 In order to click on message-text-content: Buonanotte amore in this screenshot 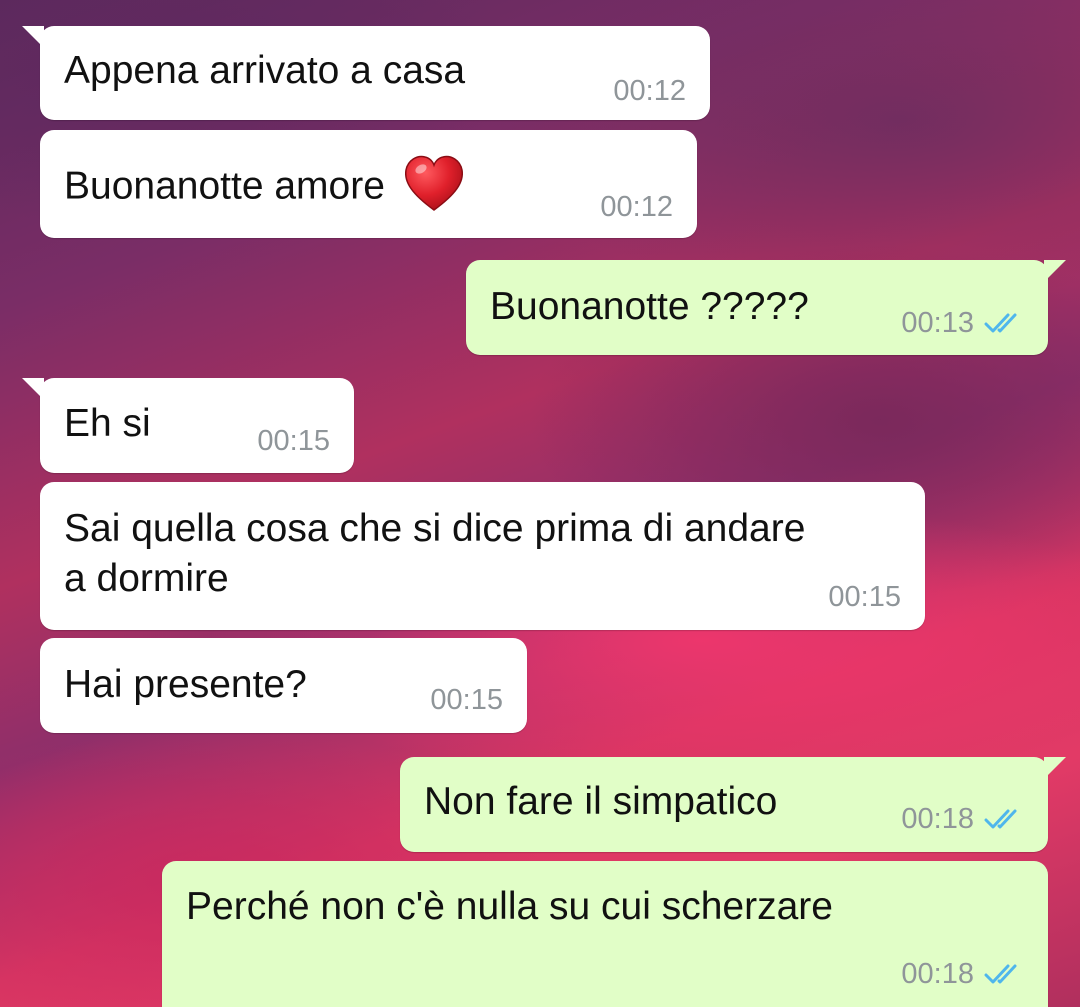, I will do `click(224, 186)`.